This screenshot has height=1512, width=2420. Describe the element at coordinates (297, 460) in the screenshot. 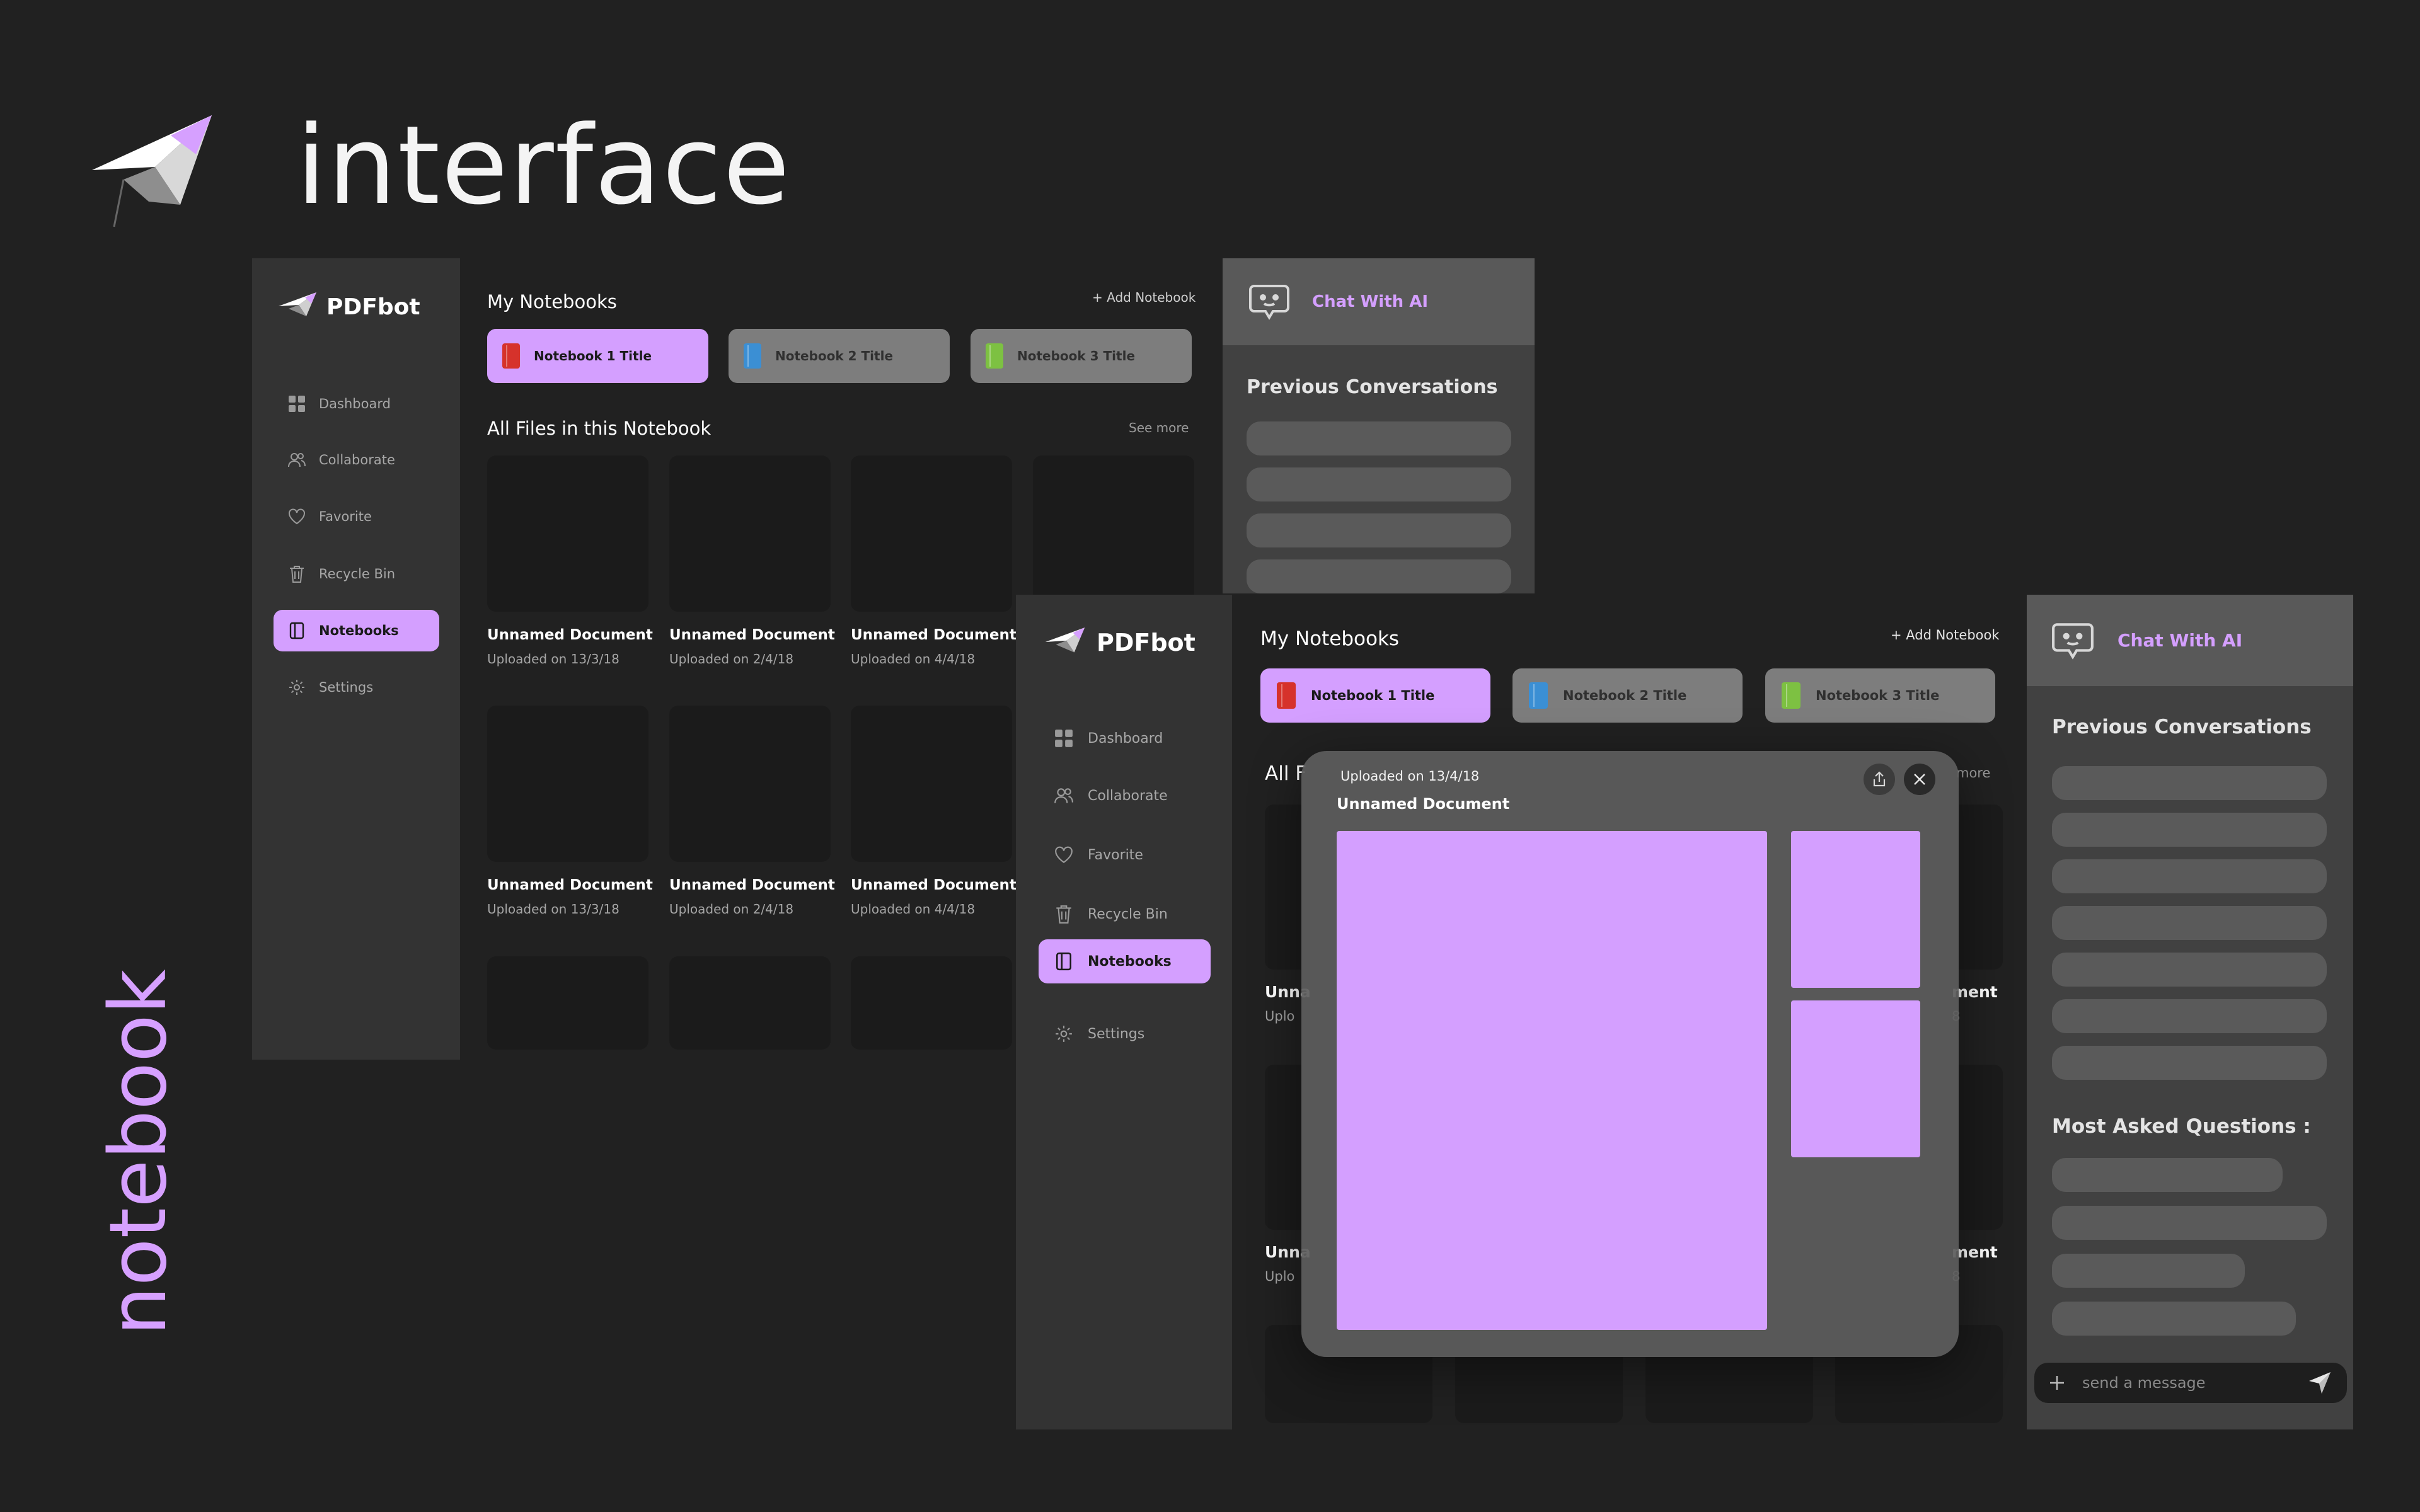

I see `users-icon` at that location.